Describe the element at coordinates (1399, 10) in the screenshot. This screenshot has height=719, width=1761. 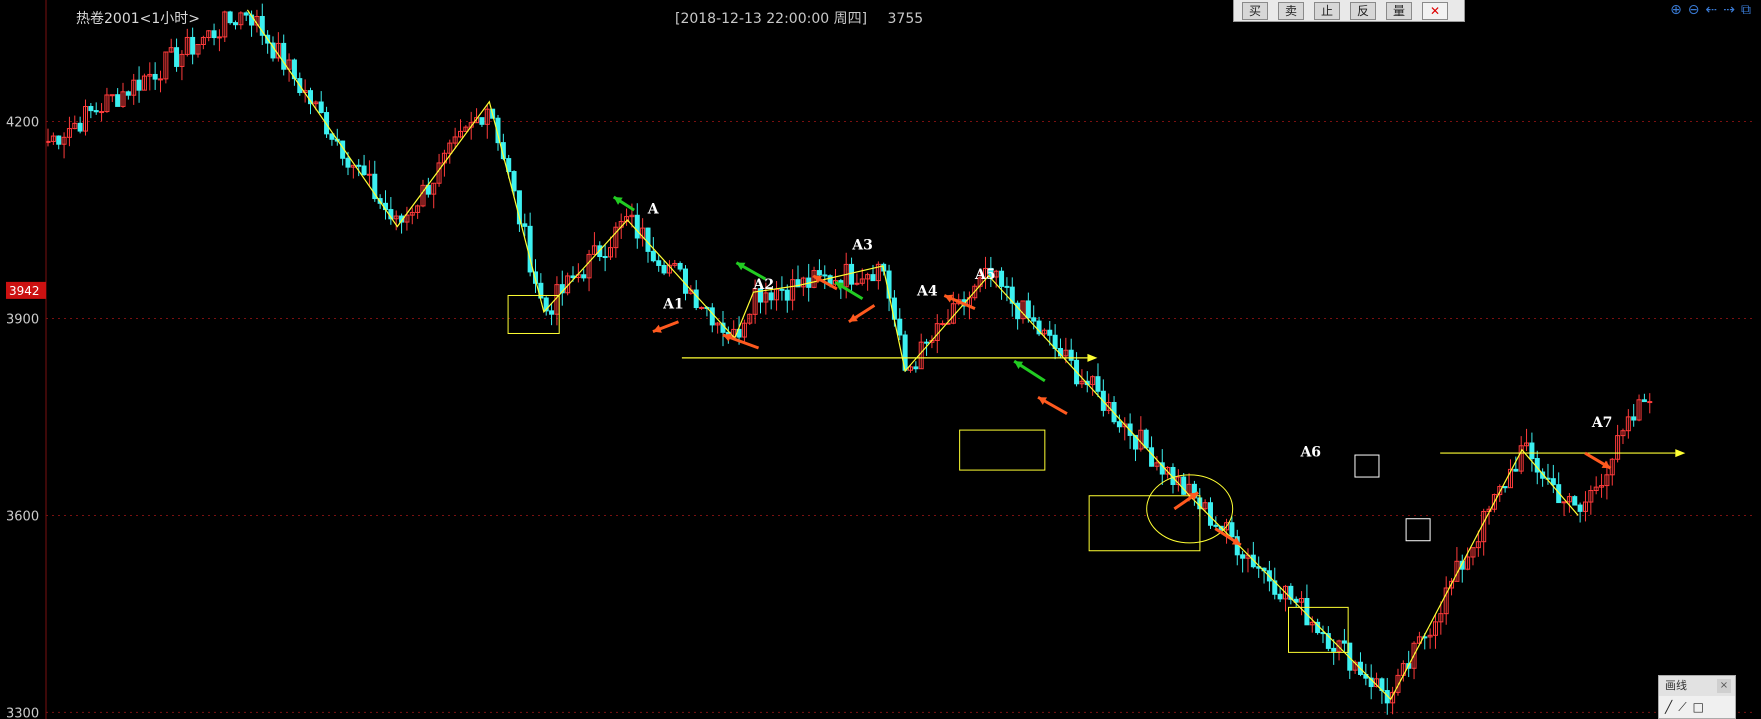
I see `quantity-button: 量` at that location.